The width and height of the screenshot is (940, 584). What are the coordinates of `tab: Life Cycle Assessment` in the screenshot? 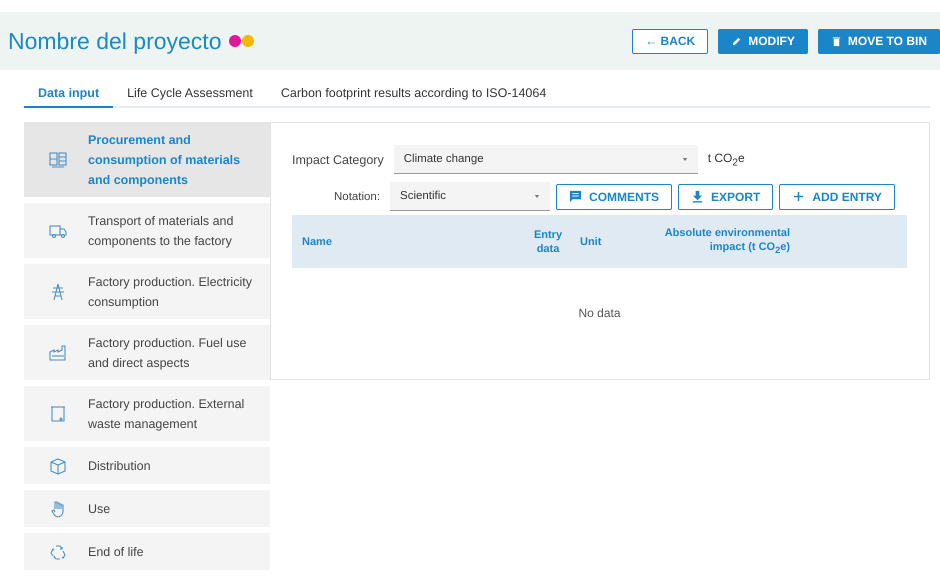 It's located at (190, 94).